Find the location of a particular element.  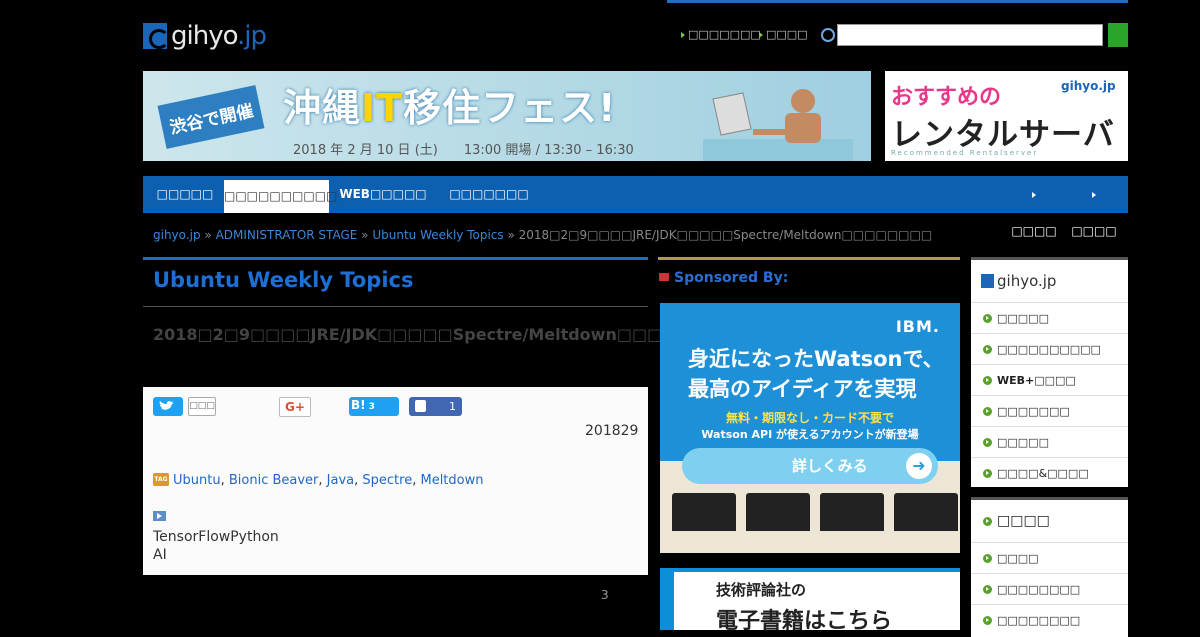

banner2-logo: gihyo.jp is located at coordinates (1088, 86).